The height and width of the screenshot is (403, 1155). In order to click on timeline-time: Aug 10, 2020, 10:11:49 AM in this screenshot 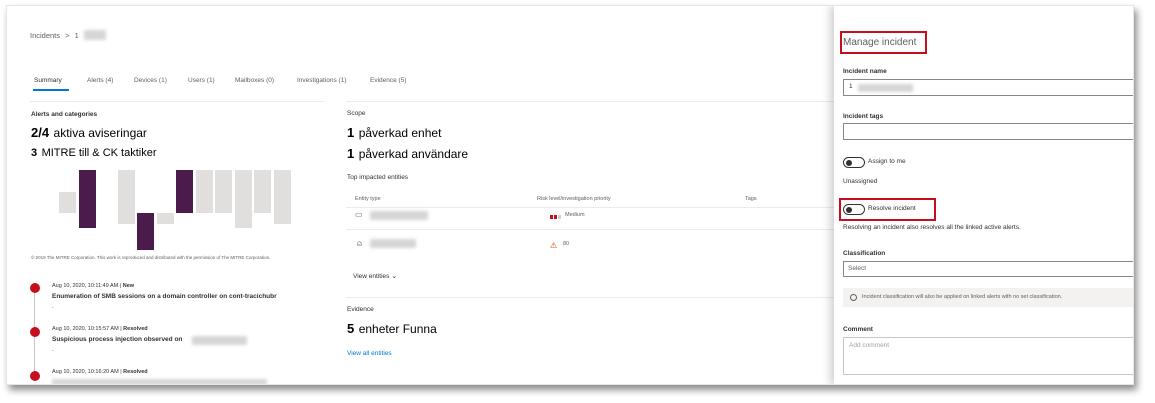, I will do `click(85, 286)`.